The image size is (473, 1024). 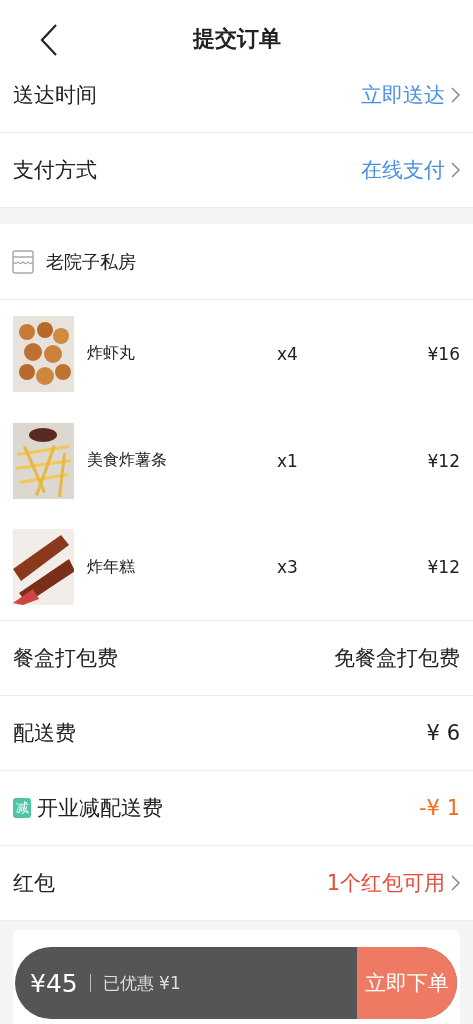 What do you see at coordinates (403, 170) in the screenshot?
I see `option-value: 在线支付` at bounding box center [403, 170].